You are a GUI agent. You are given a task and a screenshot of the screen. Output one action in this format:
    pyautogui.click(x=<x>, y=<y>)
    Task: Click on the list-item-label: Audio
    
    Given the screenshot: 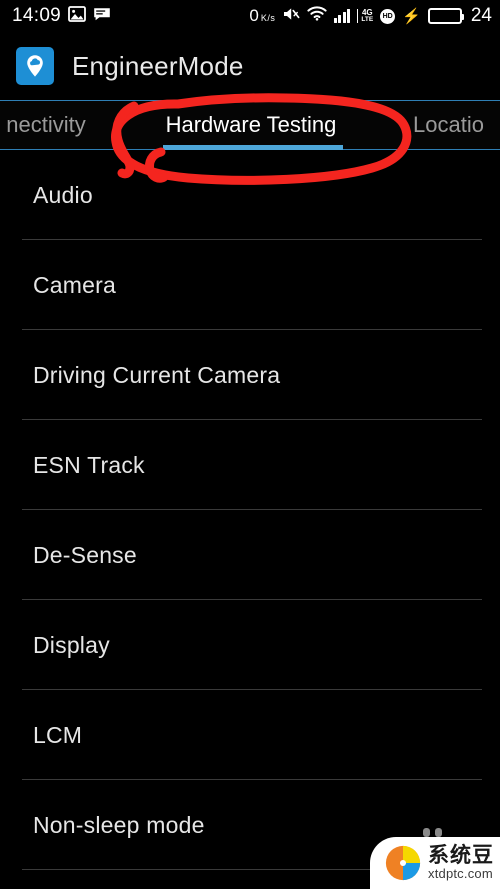 What is the action you would take?
    pyautogui.click(x=63, y=194)
    